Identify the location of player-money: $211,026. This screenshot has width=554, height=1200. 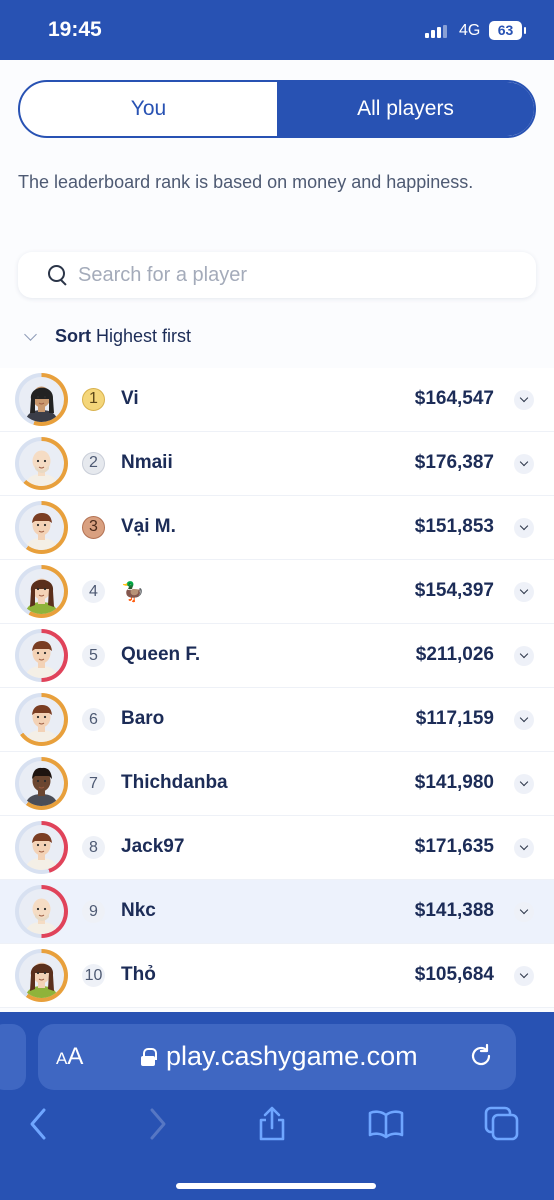
(454, 654).